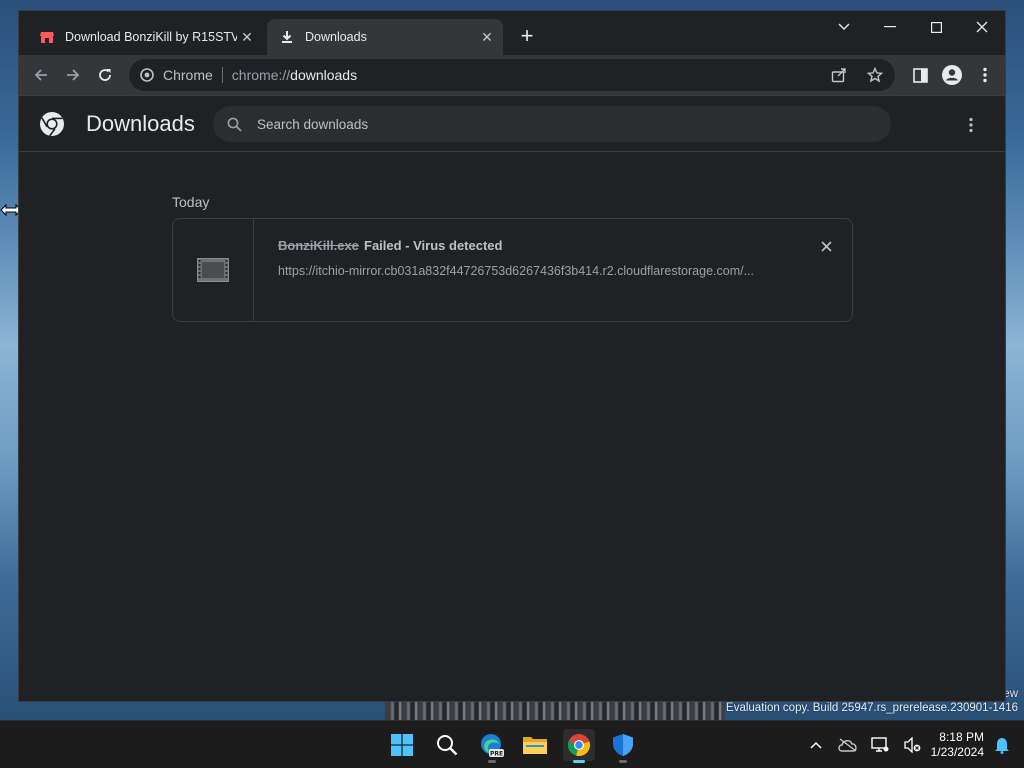  I want to click on window-controls, so click(913, 27).